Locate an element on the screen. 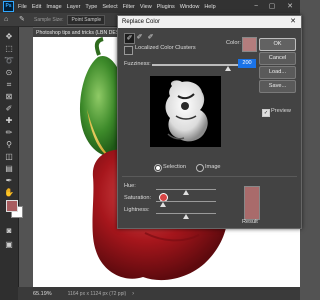 The height and width of the screenshot is (300, 320). screen-mode-icon: ▣ is located at coordinates (9, 244).